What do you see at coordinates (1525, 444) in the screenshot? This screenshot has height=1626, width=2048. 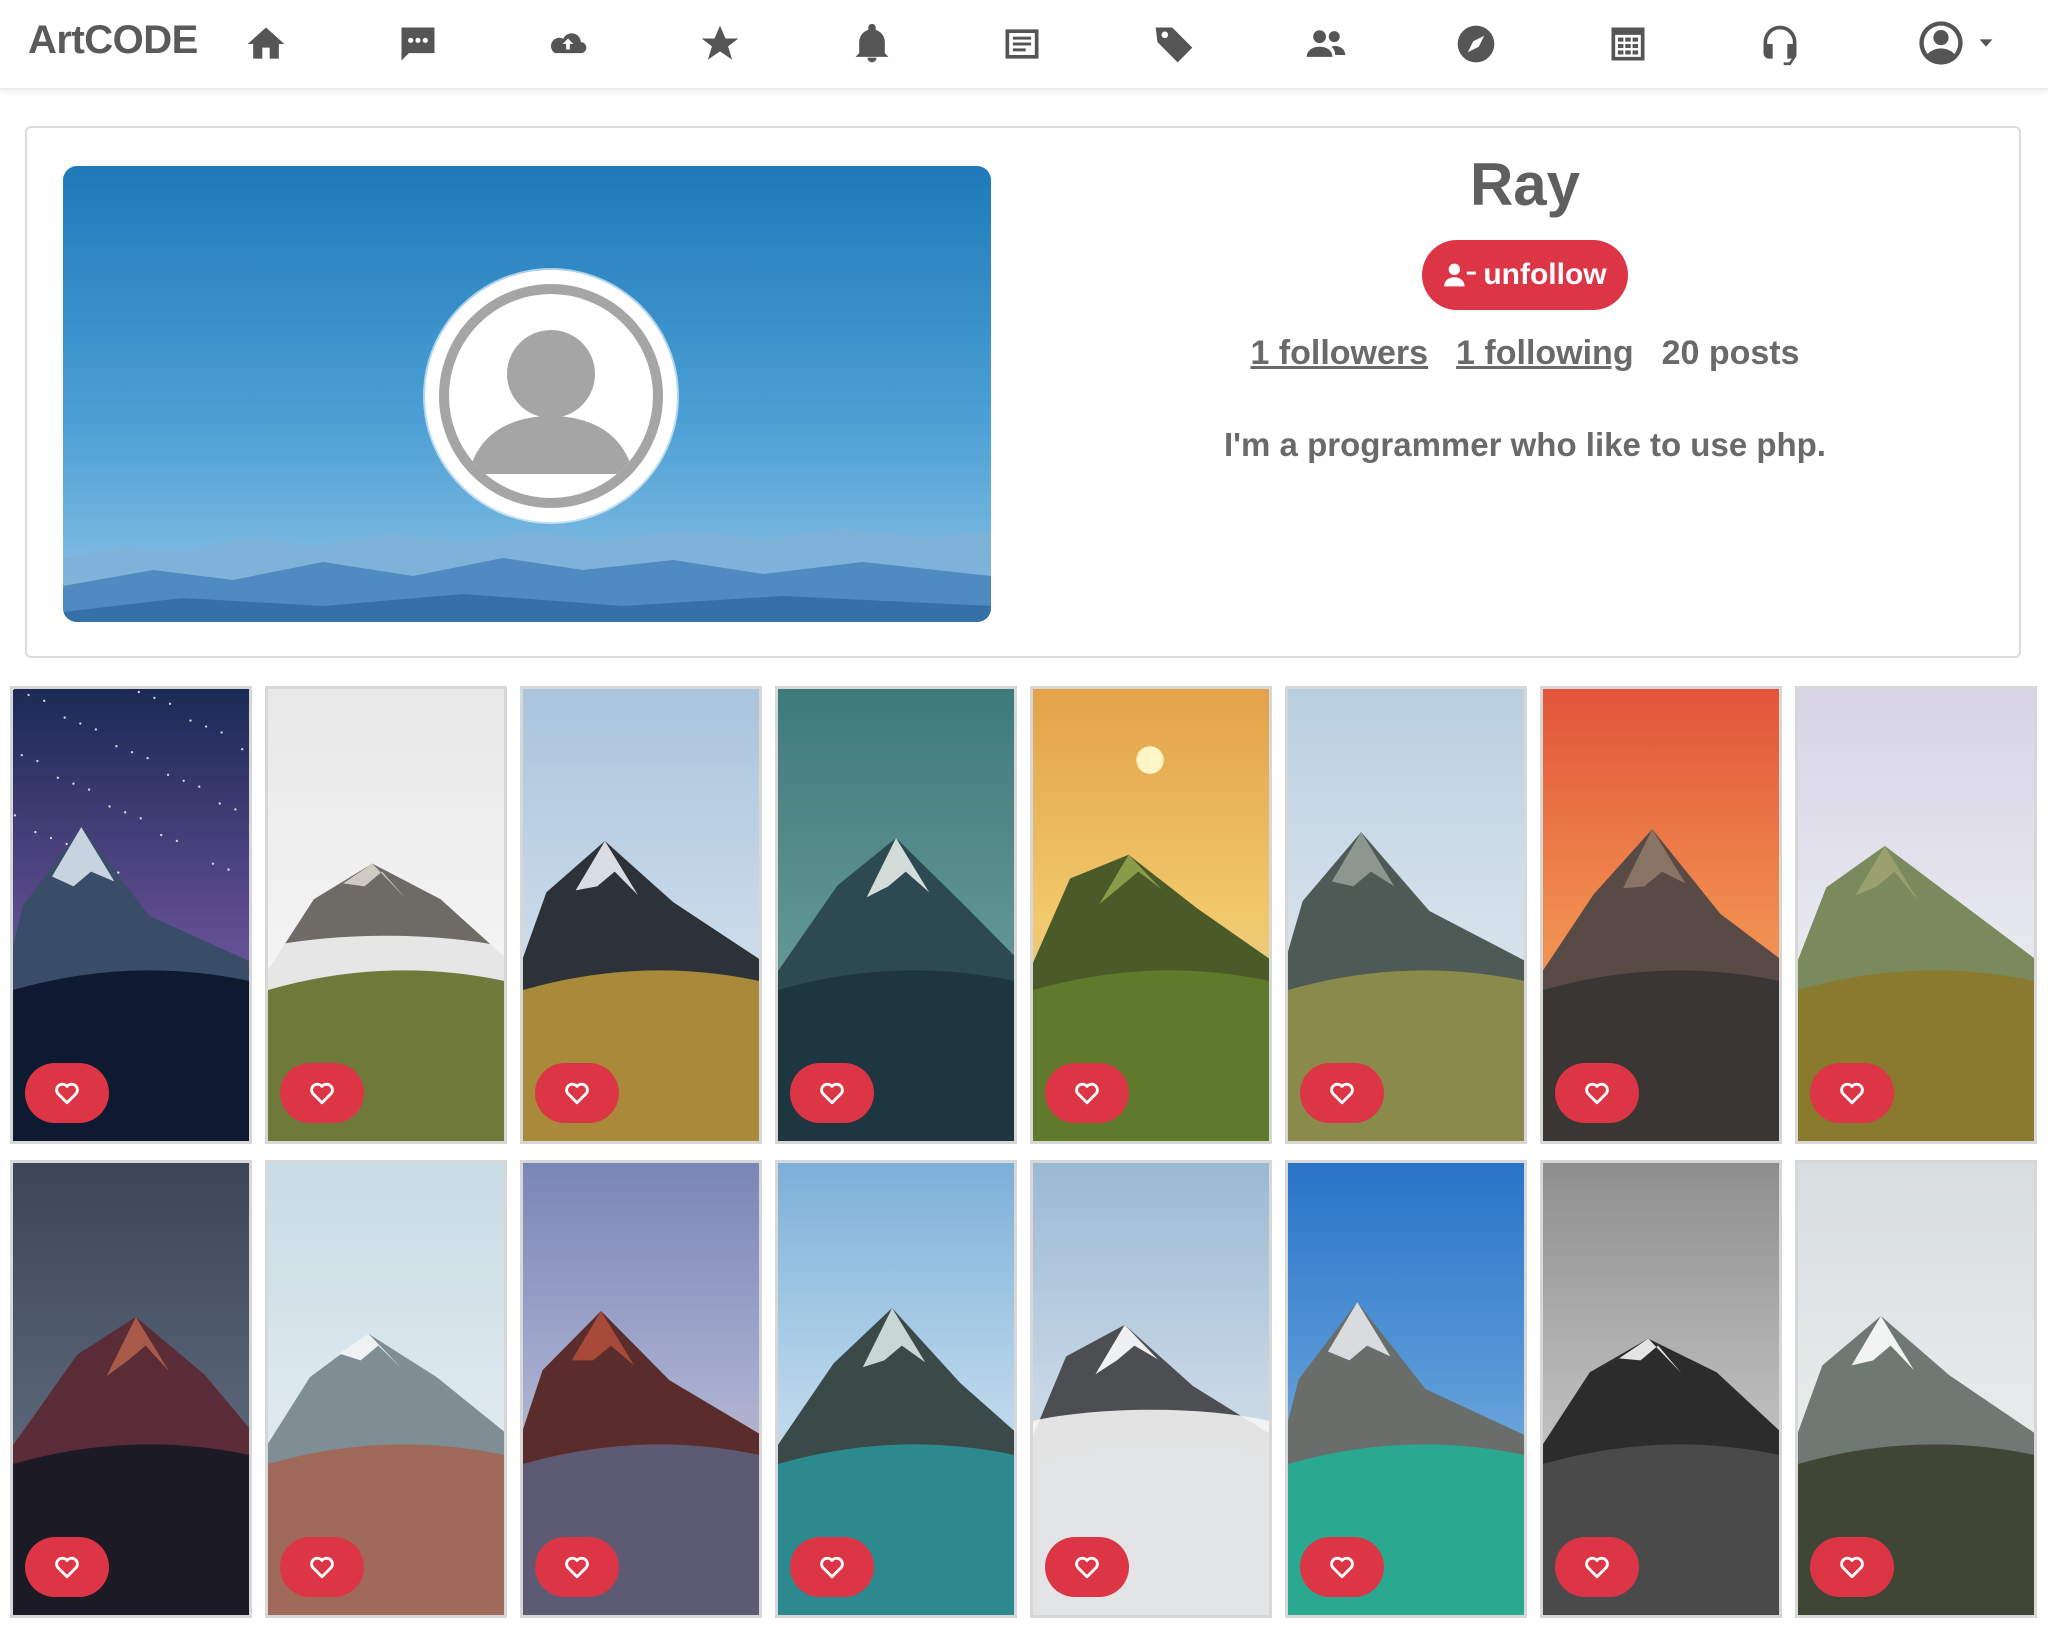 I see `profile-bio: I'm a programmer who like to use php.` at bounding box center [1525, 444].